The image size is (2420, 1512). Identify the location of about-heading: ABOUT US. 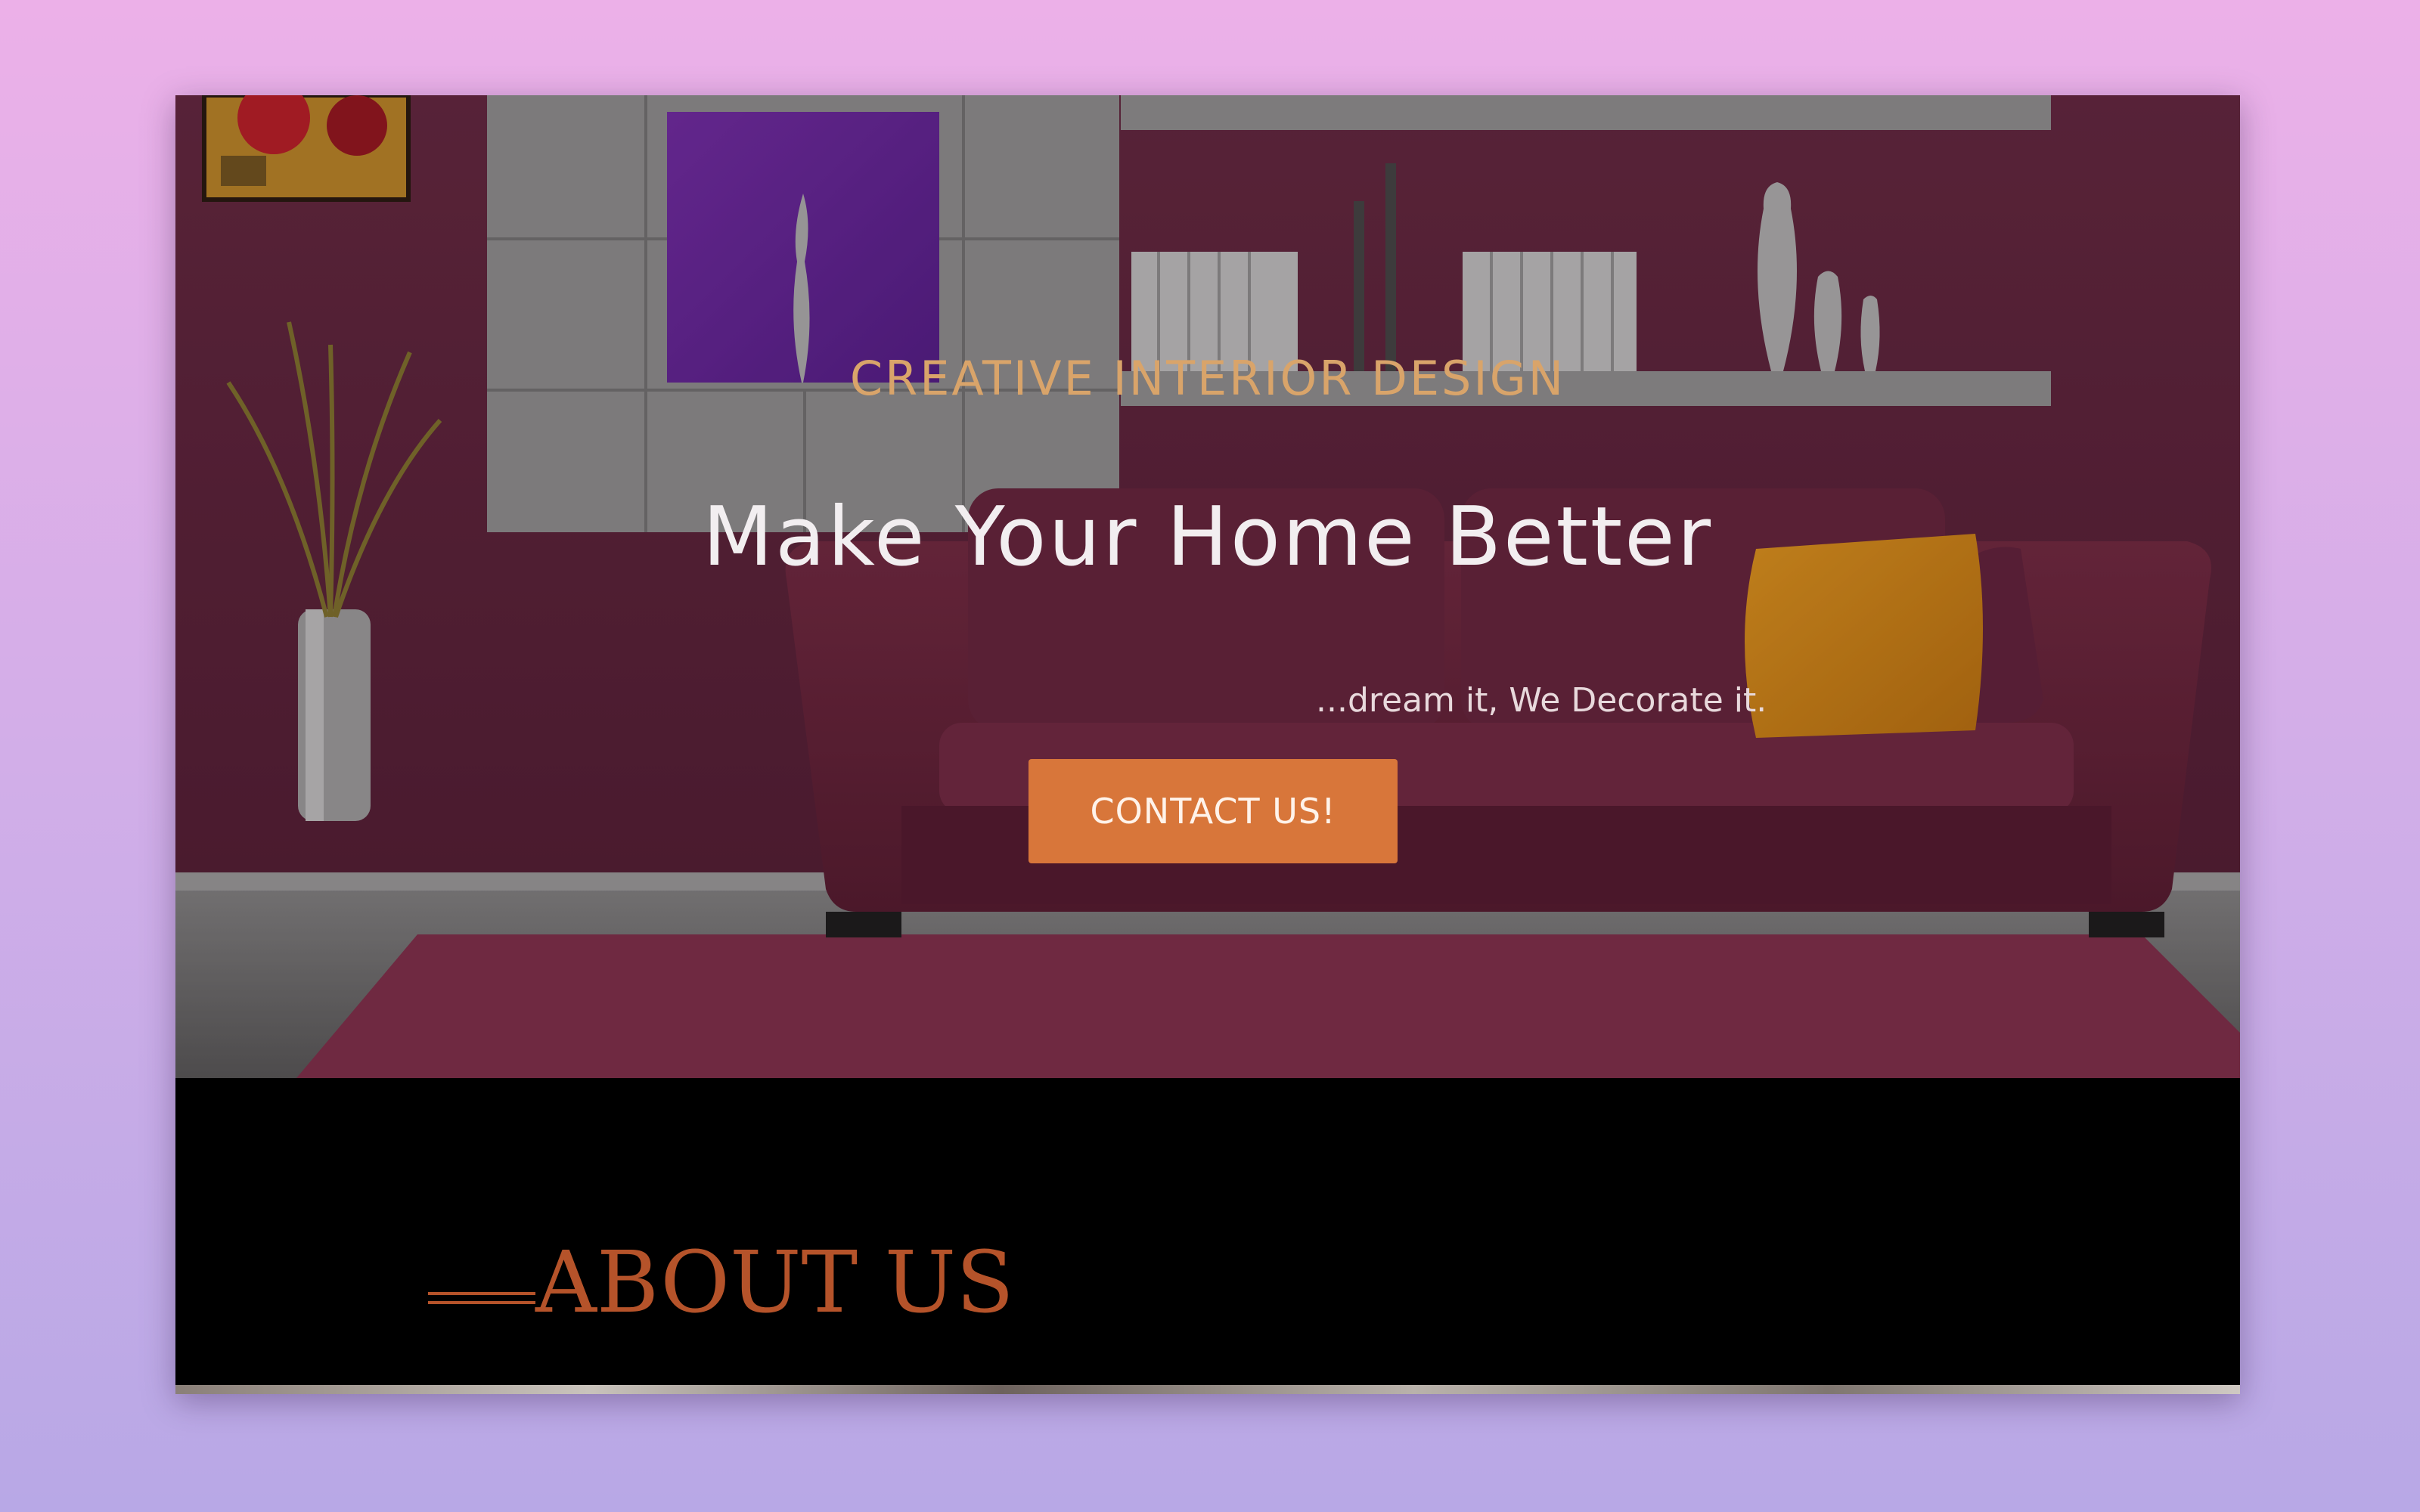
(774, 1283).